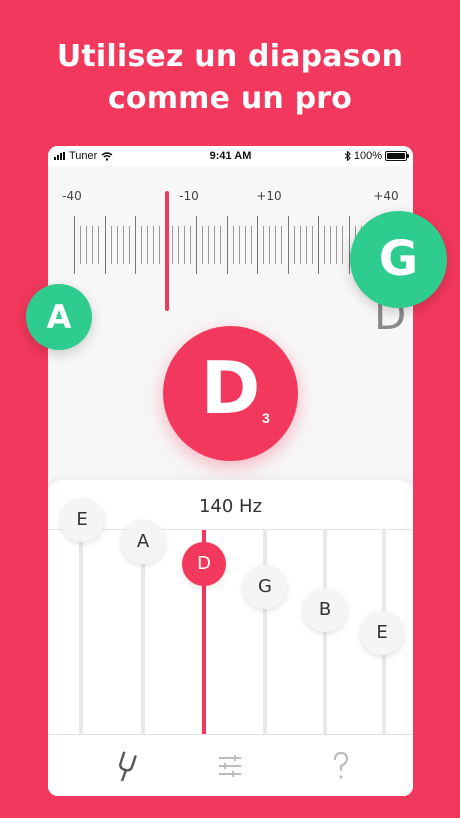  What do you see at coordinates (82, 520) in the screenshot?
I see `string-button-e-low: E` at bounding box center [82, 520].